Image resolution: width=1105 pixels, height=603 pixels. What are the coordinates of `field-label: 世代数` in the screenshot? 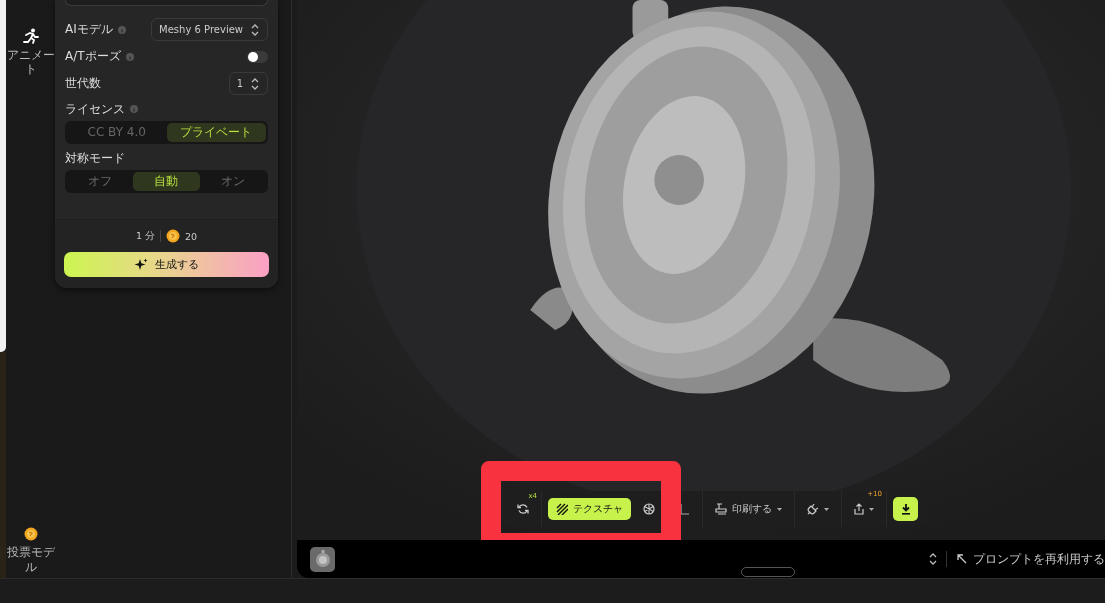 It's located at (83, 83).